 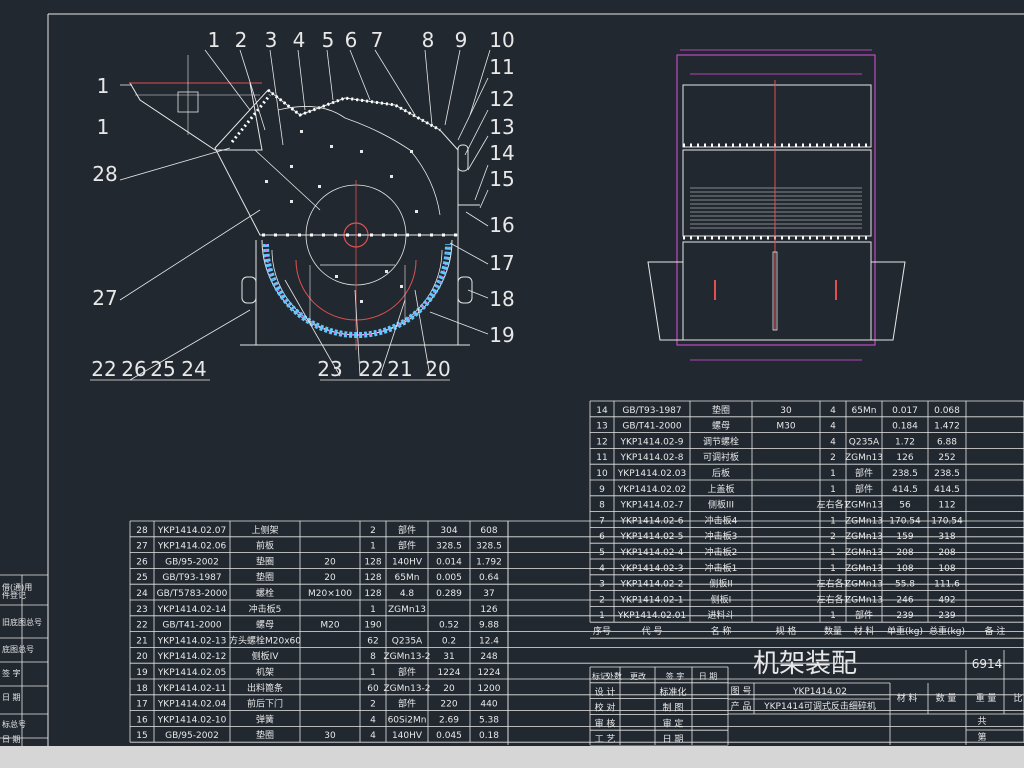 What do you see at coordinates (986, 698) in the screenshot?
I see `title-block-label: 重 量` at bounding box center [986, 698].